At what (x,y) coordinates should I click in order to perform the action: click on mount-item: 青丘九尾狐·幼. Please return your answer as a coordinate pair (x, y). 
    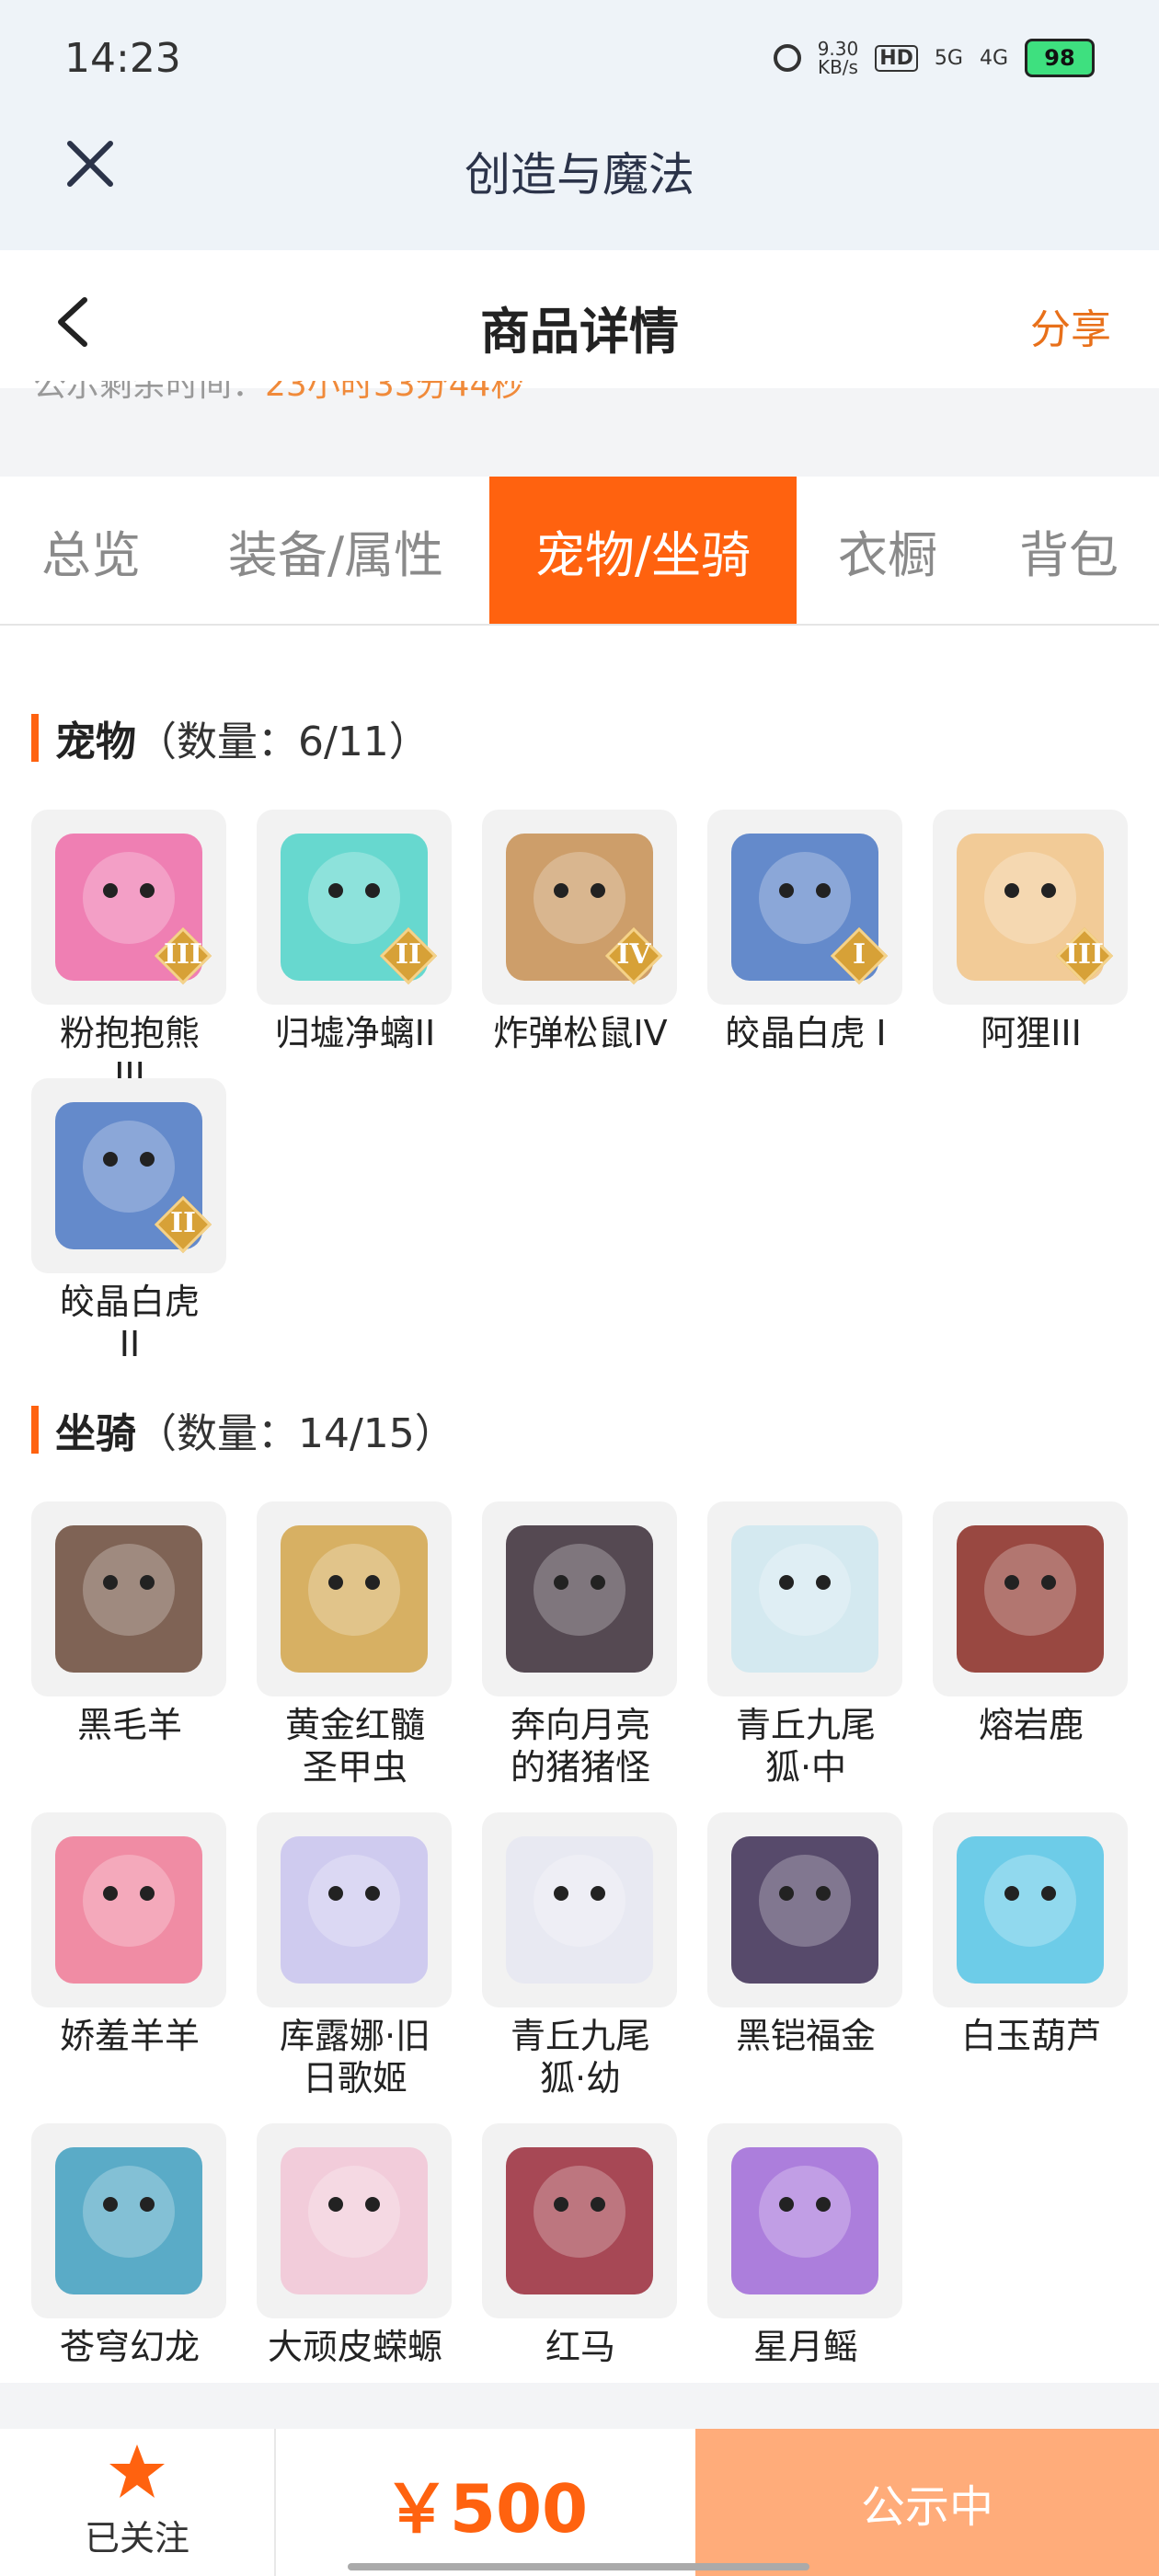
    Looking at the image, I should click on (580, 1955).